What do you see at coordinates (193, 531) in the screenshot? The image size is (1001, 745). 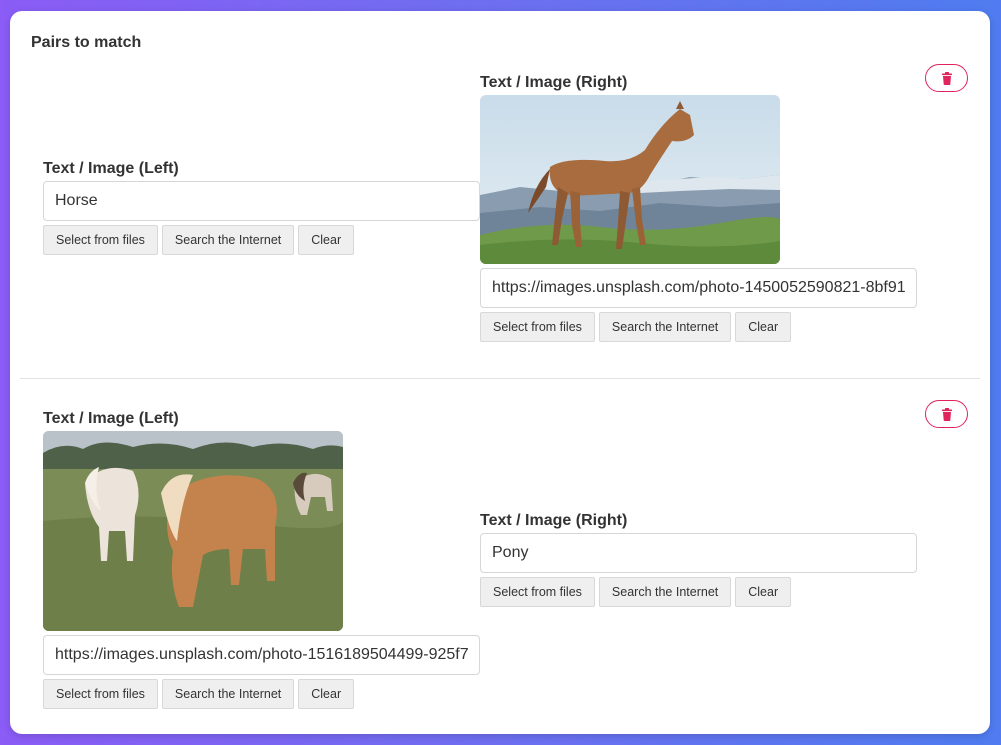 I see `pony-image` at bounding box center [193, 531].